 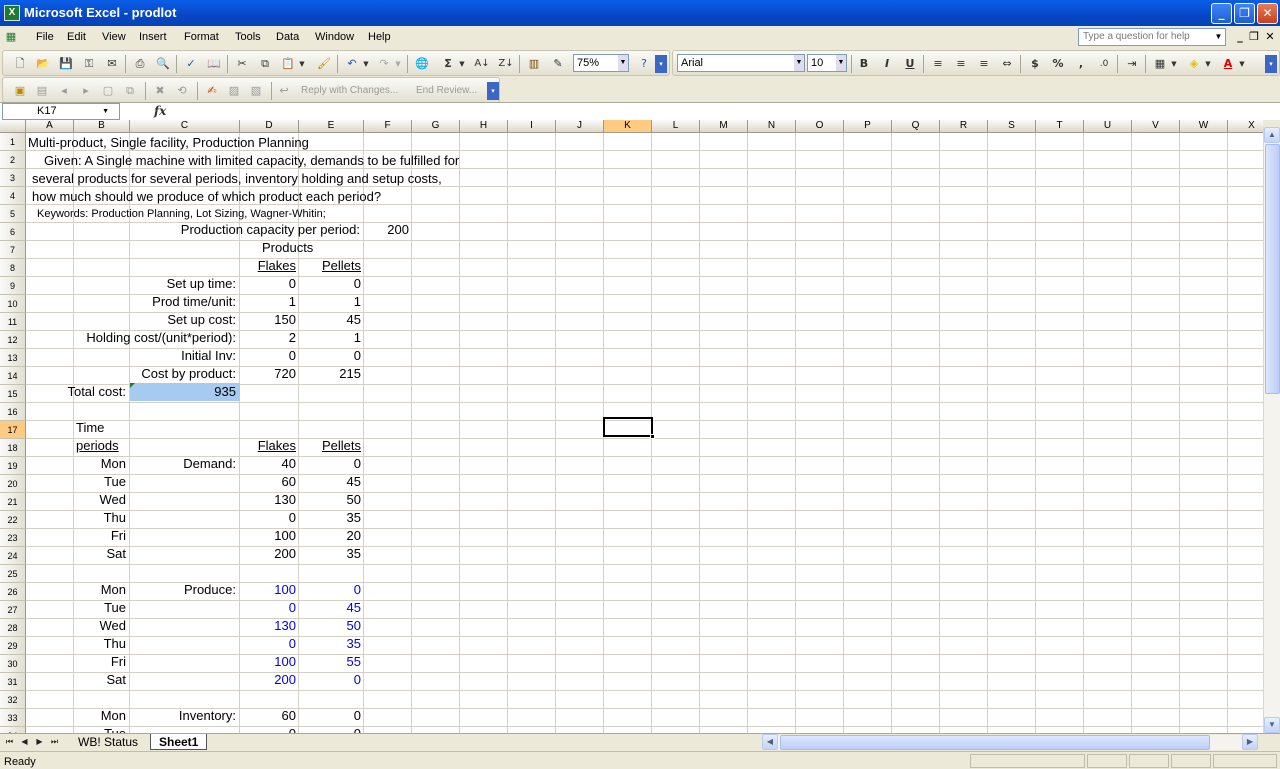 What do you see at coordinates (185, 126) in the screenshot?
I see `column-header-c: C` at bounding box center [185, 126].